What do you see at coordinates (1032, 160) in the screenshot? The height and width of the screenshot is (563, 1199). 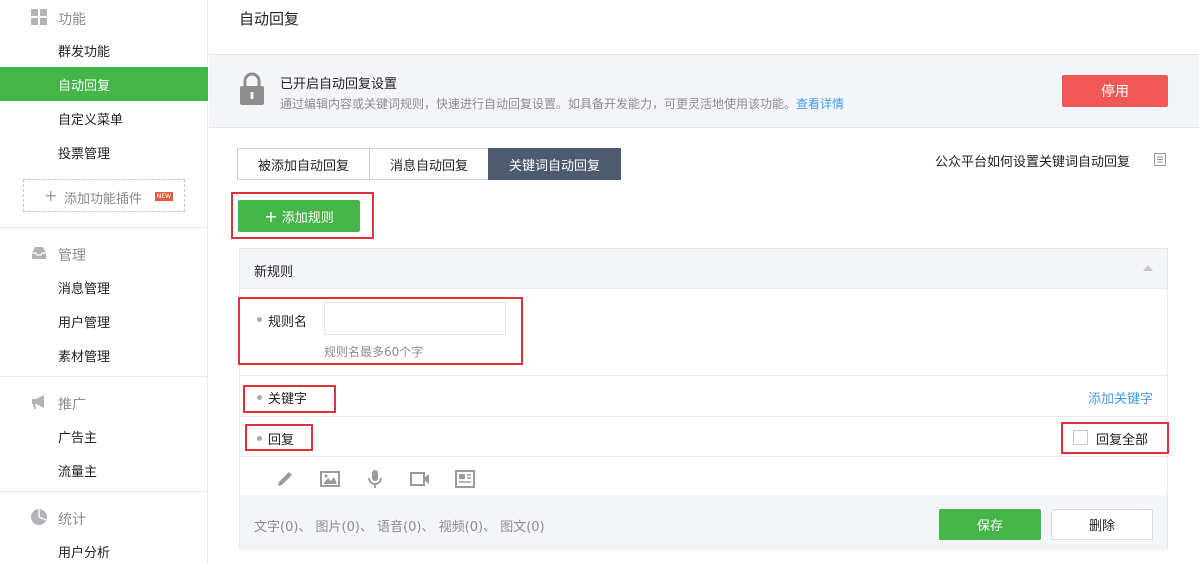 I see `help-link: 公众平台如何设置关键词自动回复` at bounding box center [1032, 160].